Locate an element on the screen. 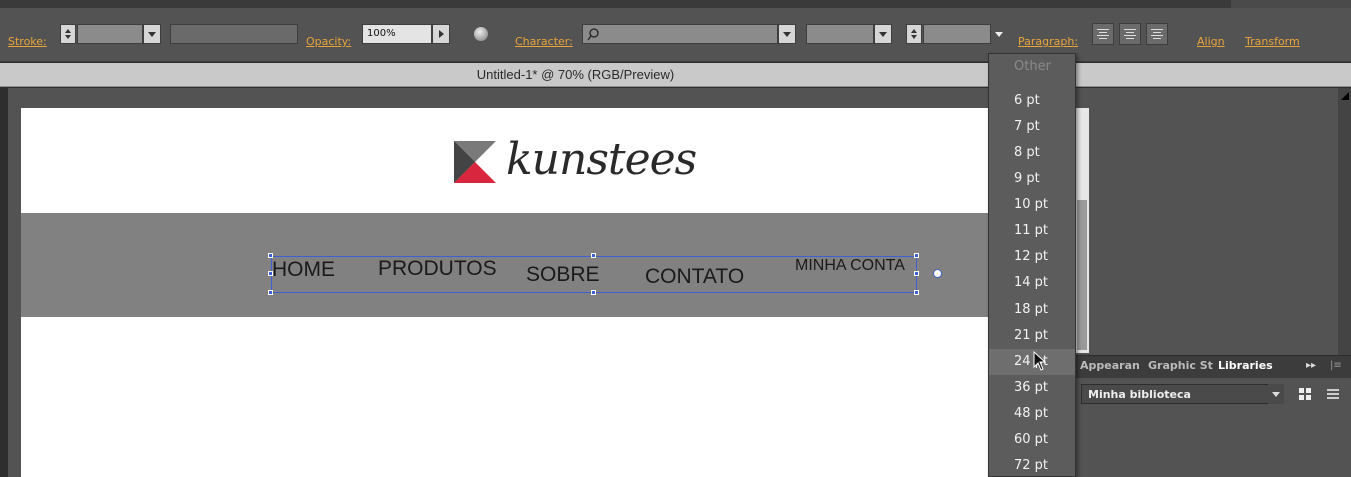  text-path-anchor is located at coordinates (937, 273).